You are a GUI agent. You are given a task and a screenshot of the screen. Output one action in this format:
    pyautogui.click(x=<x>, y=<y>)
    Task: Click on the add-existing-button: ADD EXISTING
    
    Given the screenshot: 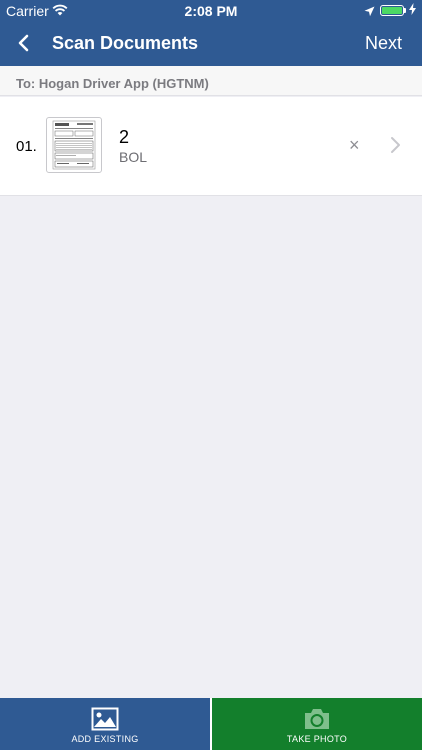 What is the action you would take?
    pyautogui.click(x=105, y=724)
    